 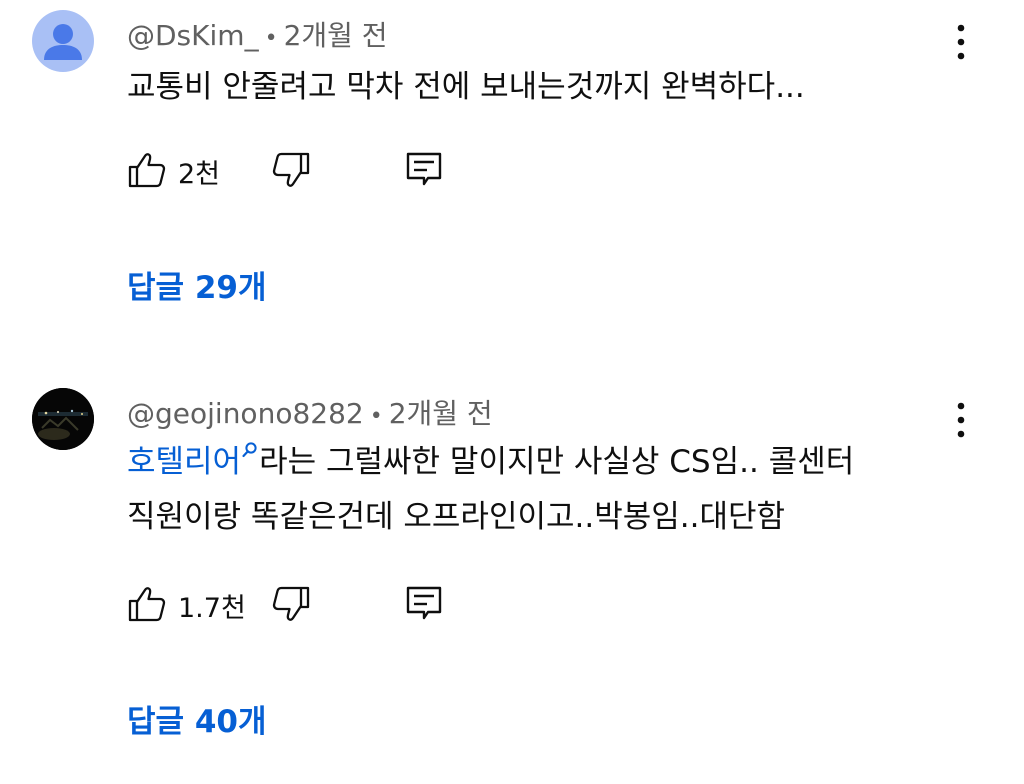 I want to click on comment-actions: 1.7천, so click(x=307, y=606).